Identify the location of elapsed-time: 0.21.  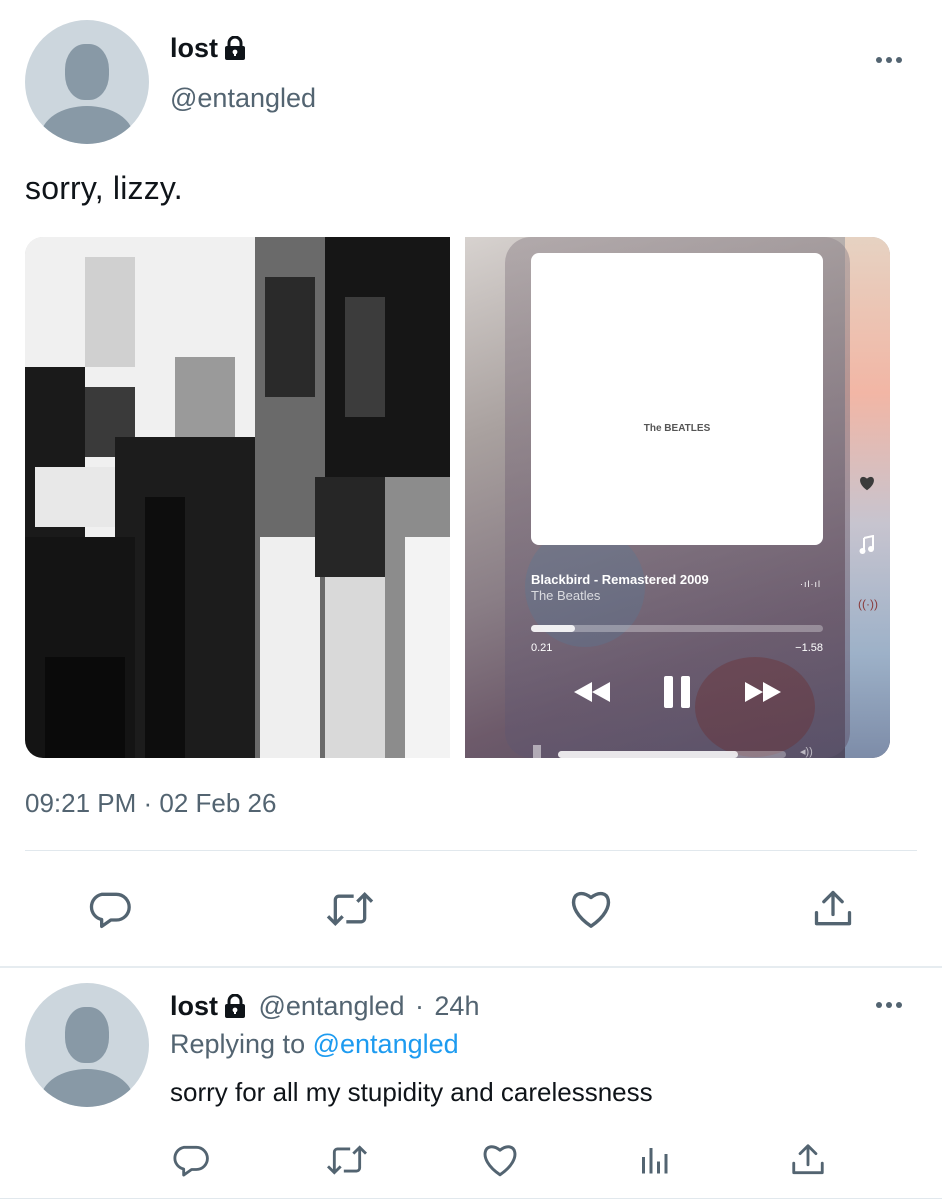
(542, 648).